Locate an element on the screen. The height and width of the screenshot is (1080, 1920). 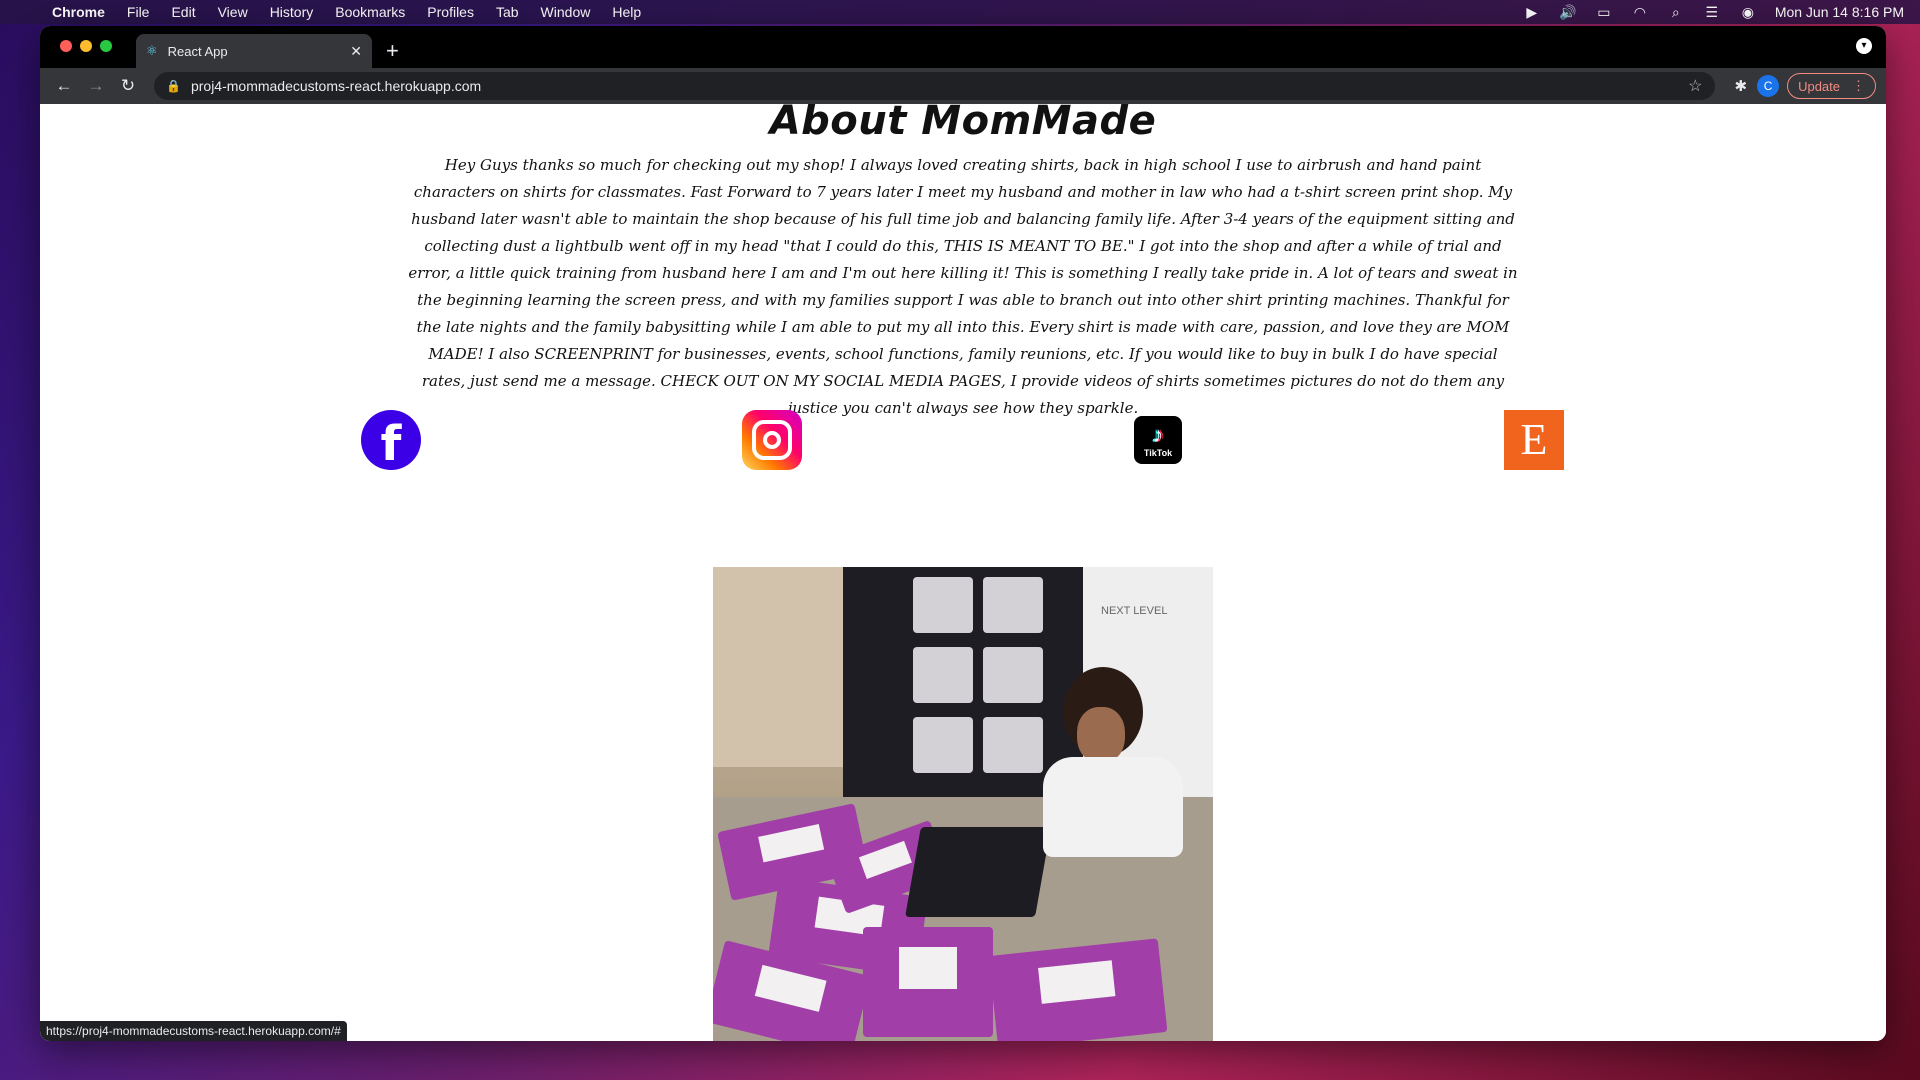
profile-avatar: C is located at coordinates (1768, 86).